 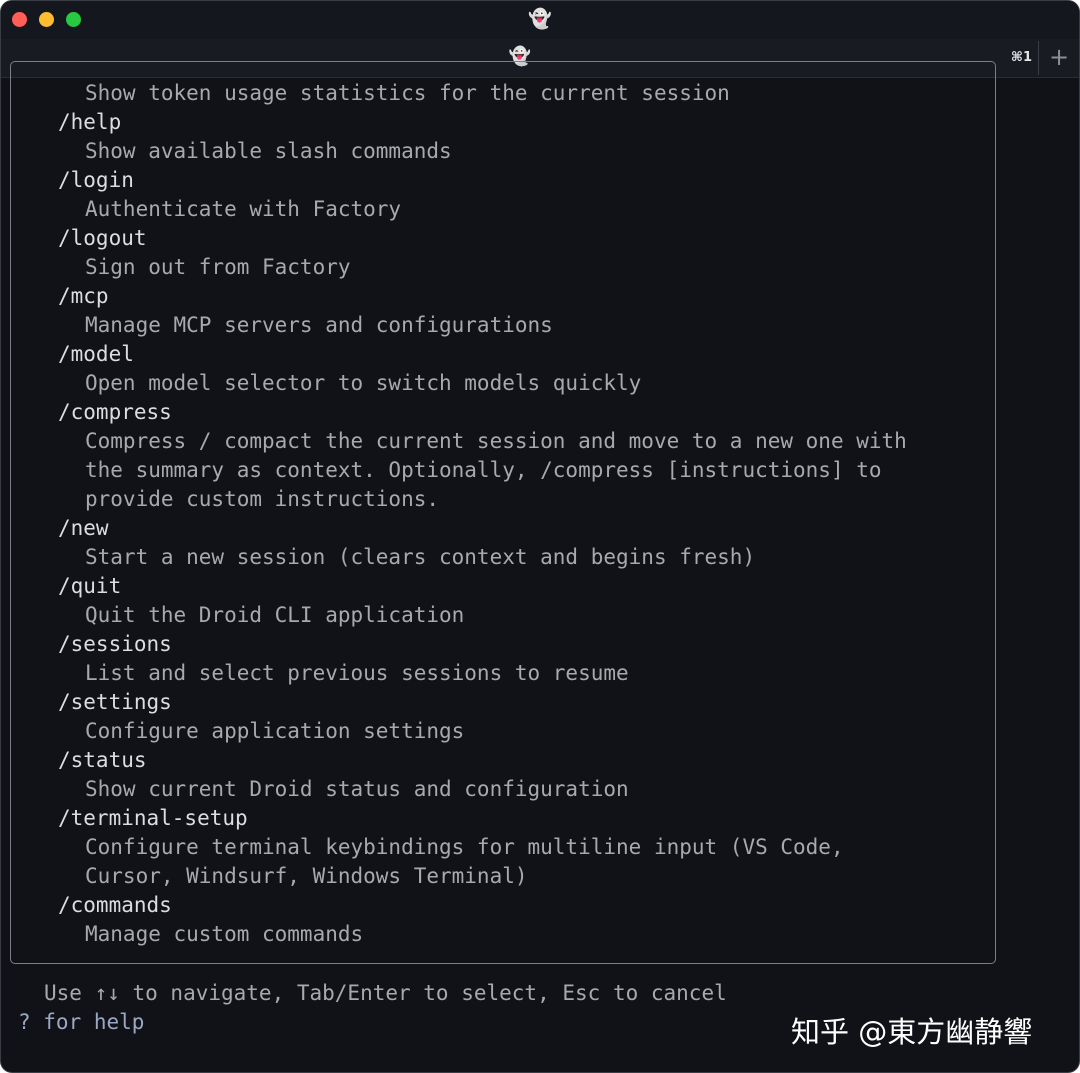 What do you see at coordinates (243, 209) in the screenshot?
I see `command-description: Authenticate with Factory` at bounding box center [243, 209].